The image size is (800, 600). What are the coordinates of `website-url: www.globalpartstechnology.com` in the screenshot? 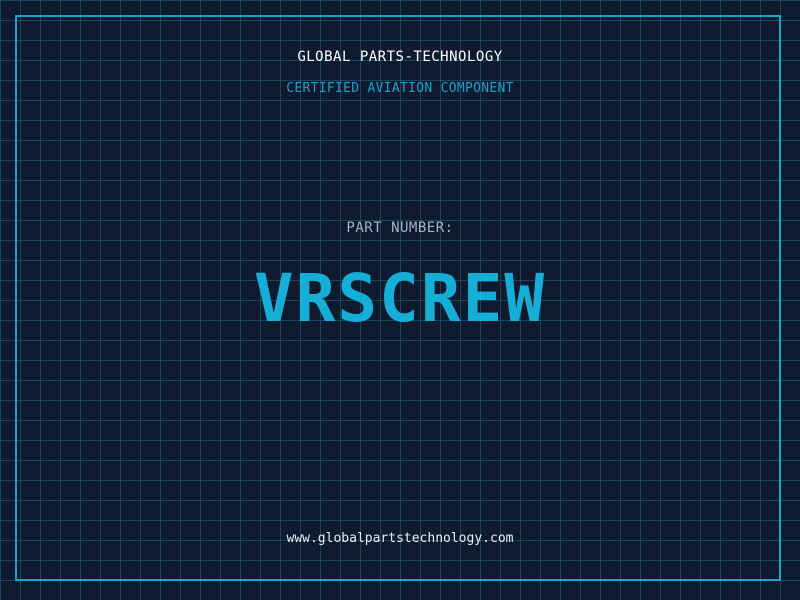 It's located at (400, 538).